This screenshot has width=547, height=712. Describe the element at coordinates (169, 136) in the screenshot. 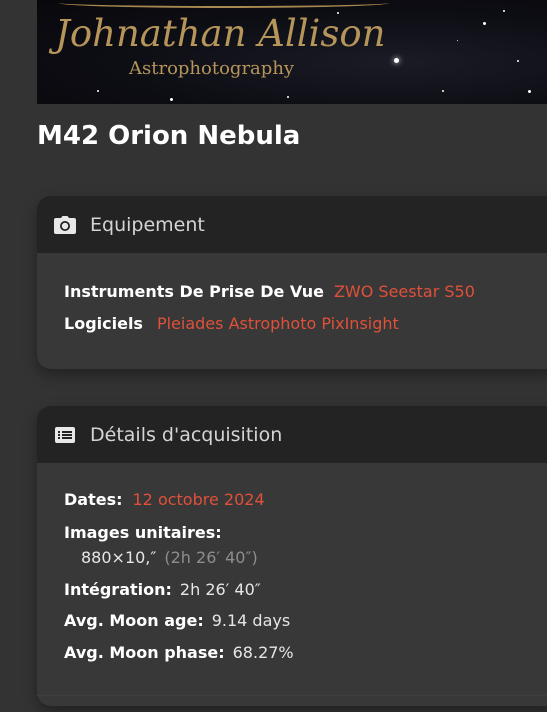

I see `page-title: M42 Orion Nebula` at that location.